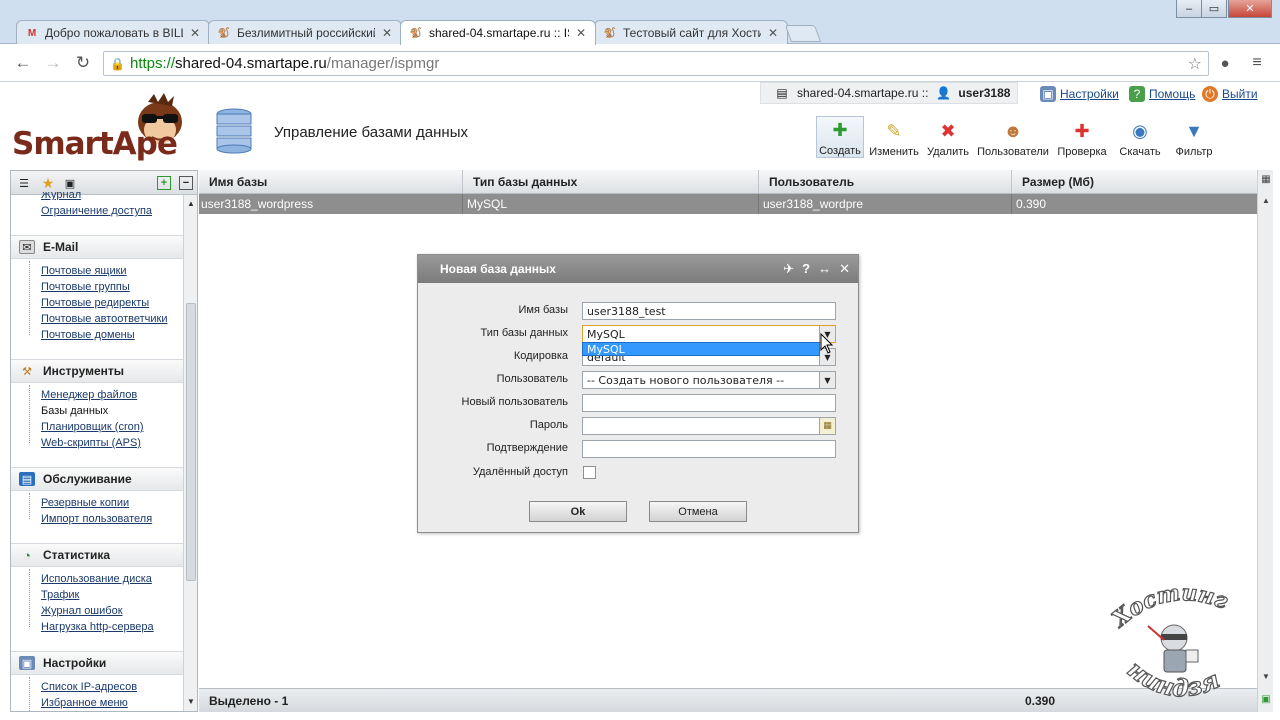  Describe the element at coordinates (1230, 94) in the screenshot. I see `logout-link: ⏻ Выйти` at that location.